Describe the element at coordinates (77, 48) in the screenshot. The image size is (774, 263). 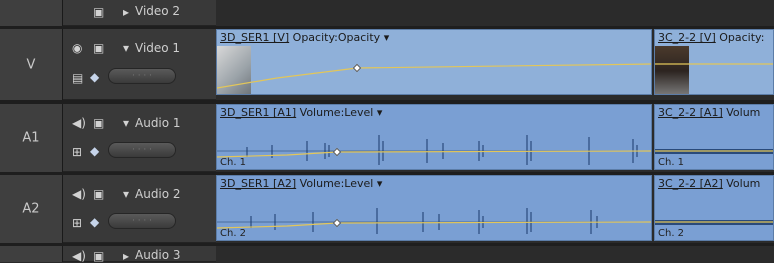
I see `eye-icon: ◉` at that location.